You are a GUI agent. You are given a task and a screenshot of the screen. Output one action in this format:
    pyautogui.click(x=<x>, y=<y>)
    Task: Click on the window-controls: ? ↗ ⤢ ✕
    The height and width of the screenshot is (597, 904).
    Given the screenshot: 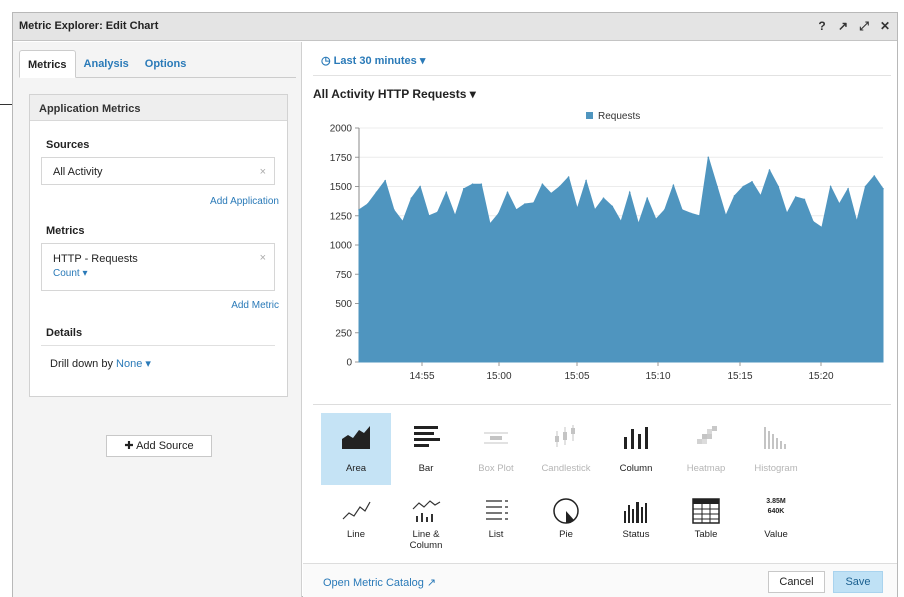 What is the action you would take?
    pyautogui.click(x=853, y=26)
    